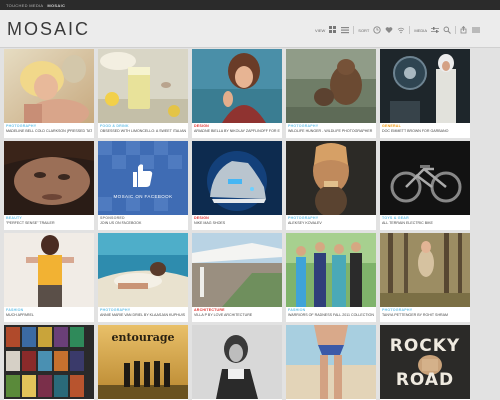 This screenshot has height=400, width=500. Describe the element at coordinates (331, 131) in the screenshot. I see `tile-title: WILDLIFE HUNGER - WILDLIFE PHOTOGRAPHER` at that location.